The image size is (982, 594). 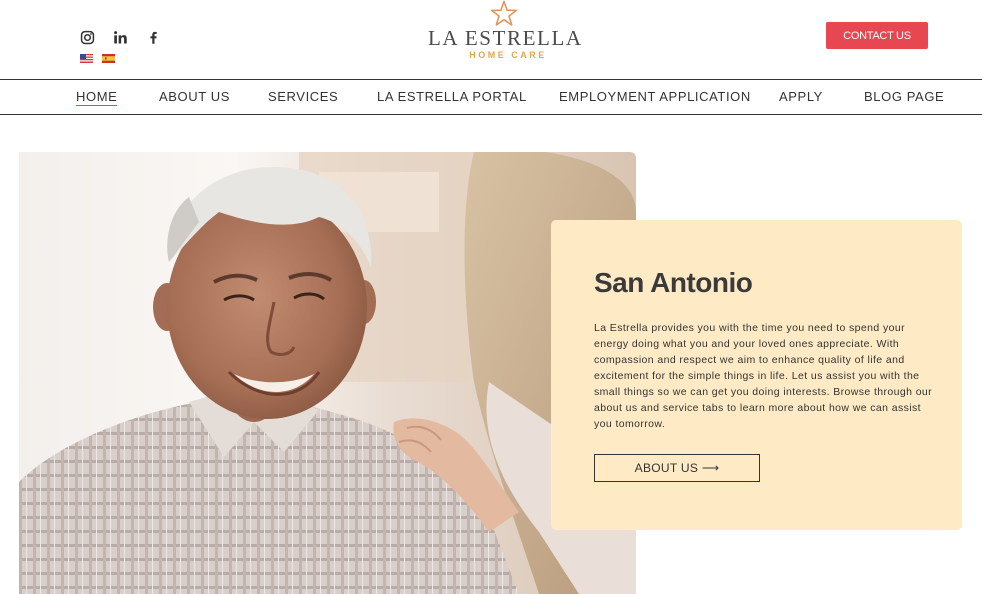 What do you see at coordinates (452, 96) in the screenshot?
I see `nav-item-la-estrella-portal: LA ESTRELLA PORTAL` at bounding box center [452, 96].